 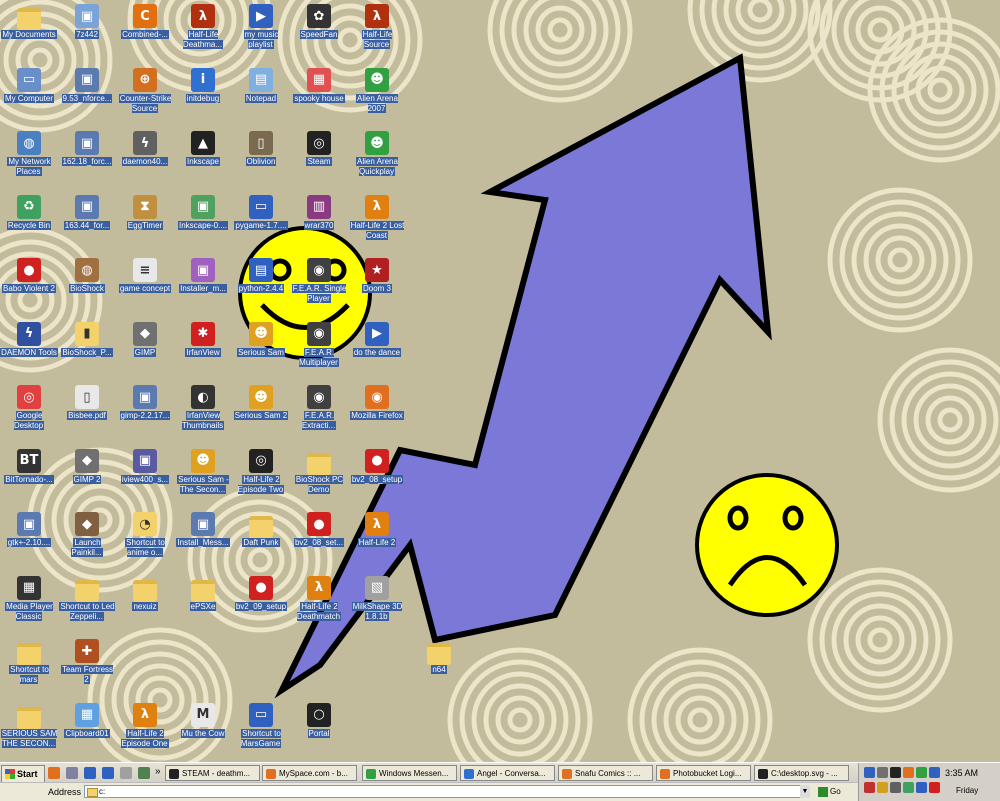 What do you see at coordinates (319, 477) in the screenshot?
I see `desktop-icon: BioShock PC Demo` at bounding box center [319, 477].